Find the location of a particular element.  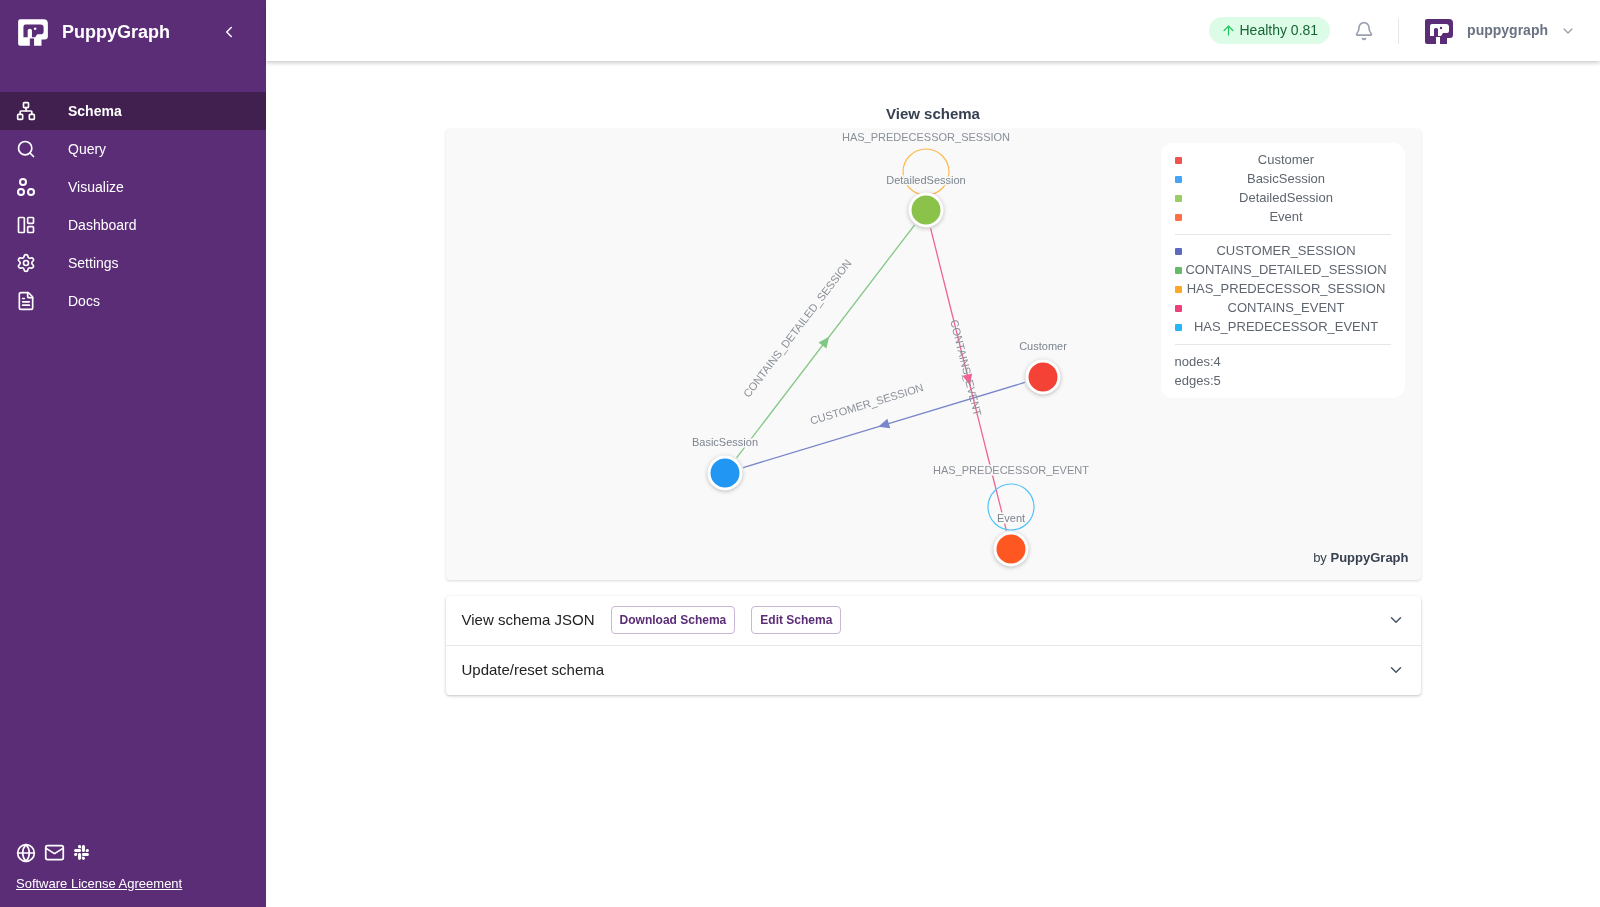

document-icon is located at coordinates (26, 301).